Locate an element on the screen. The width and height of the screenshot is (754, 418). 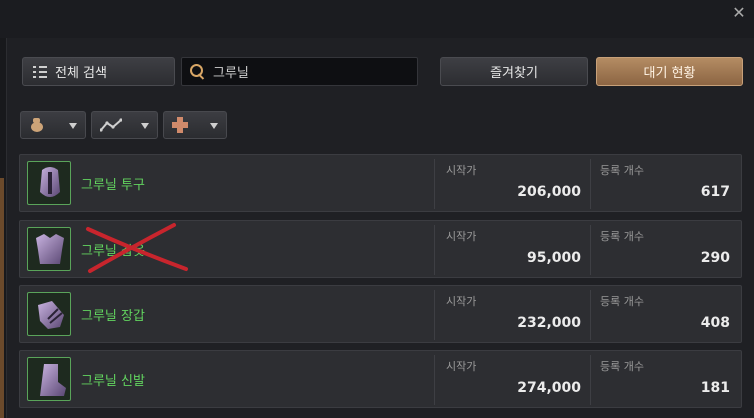
registered-count-value: 617 is located at coordinates (715, 192).